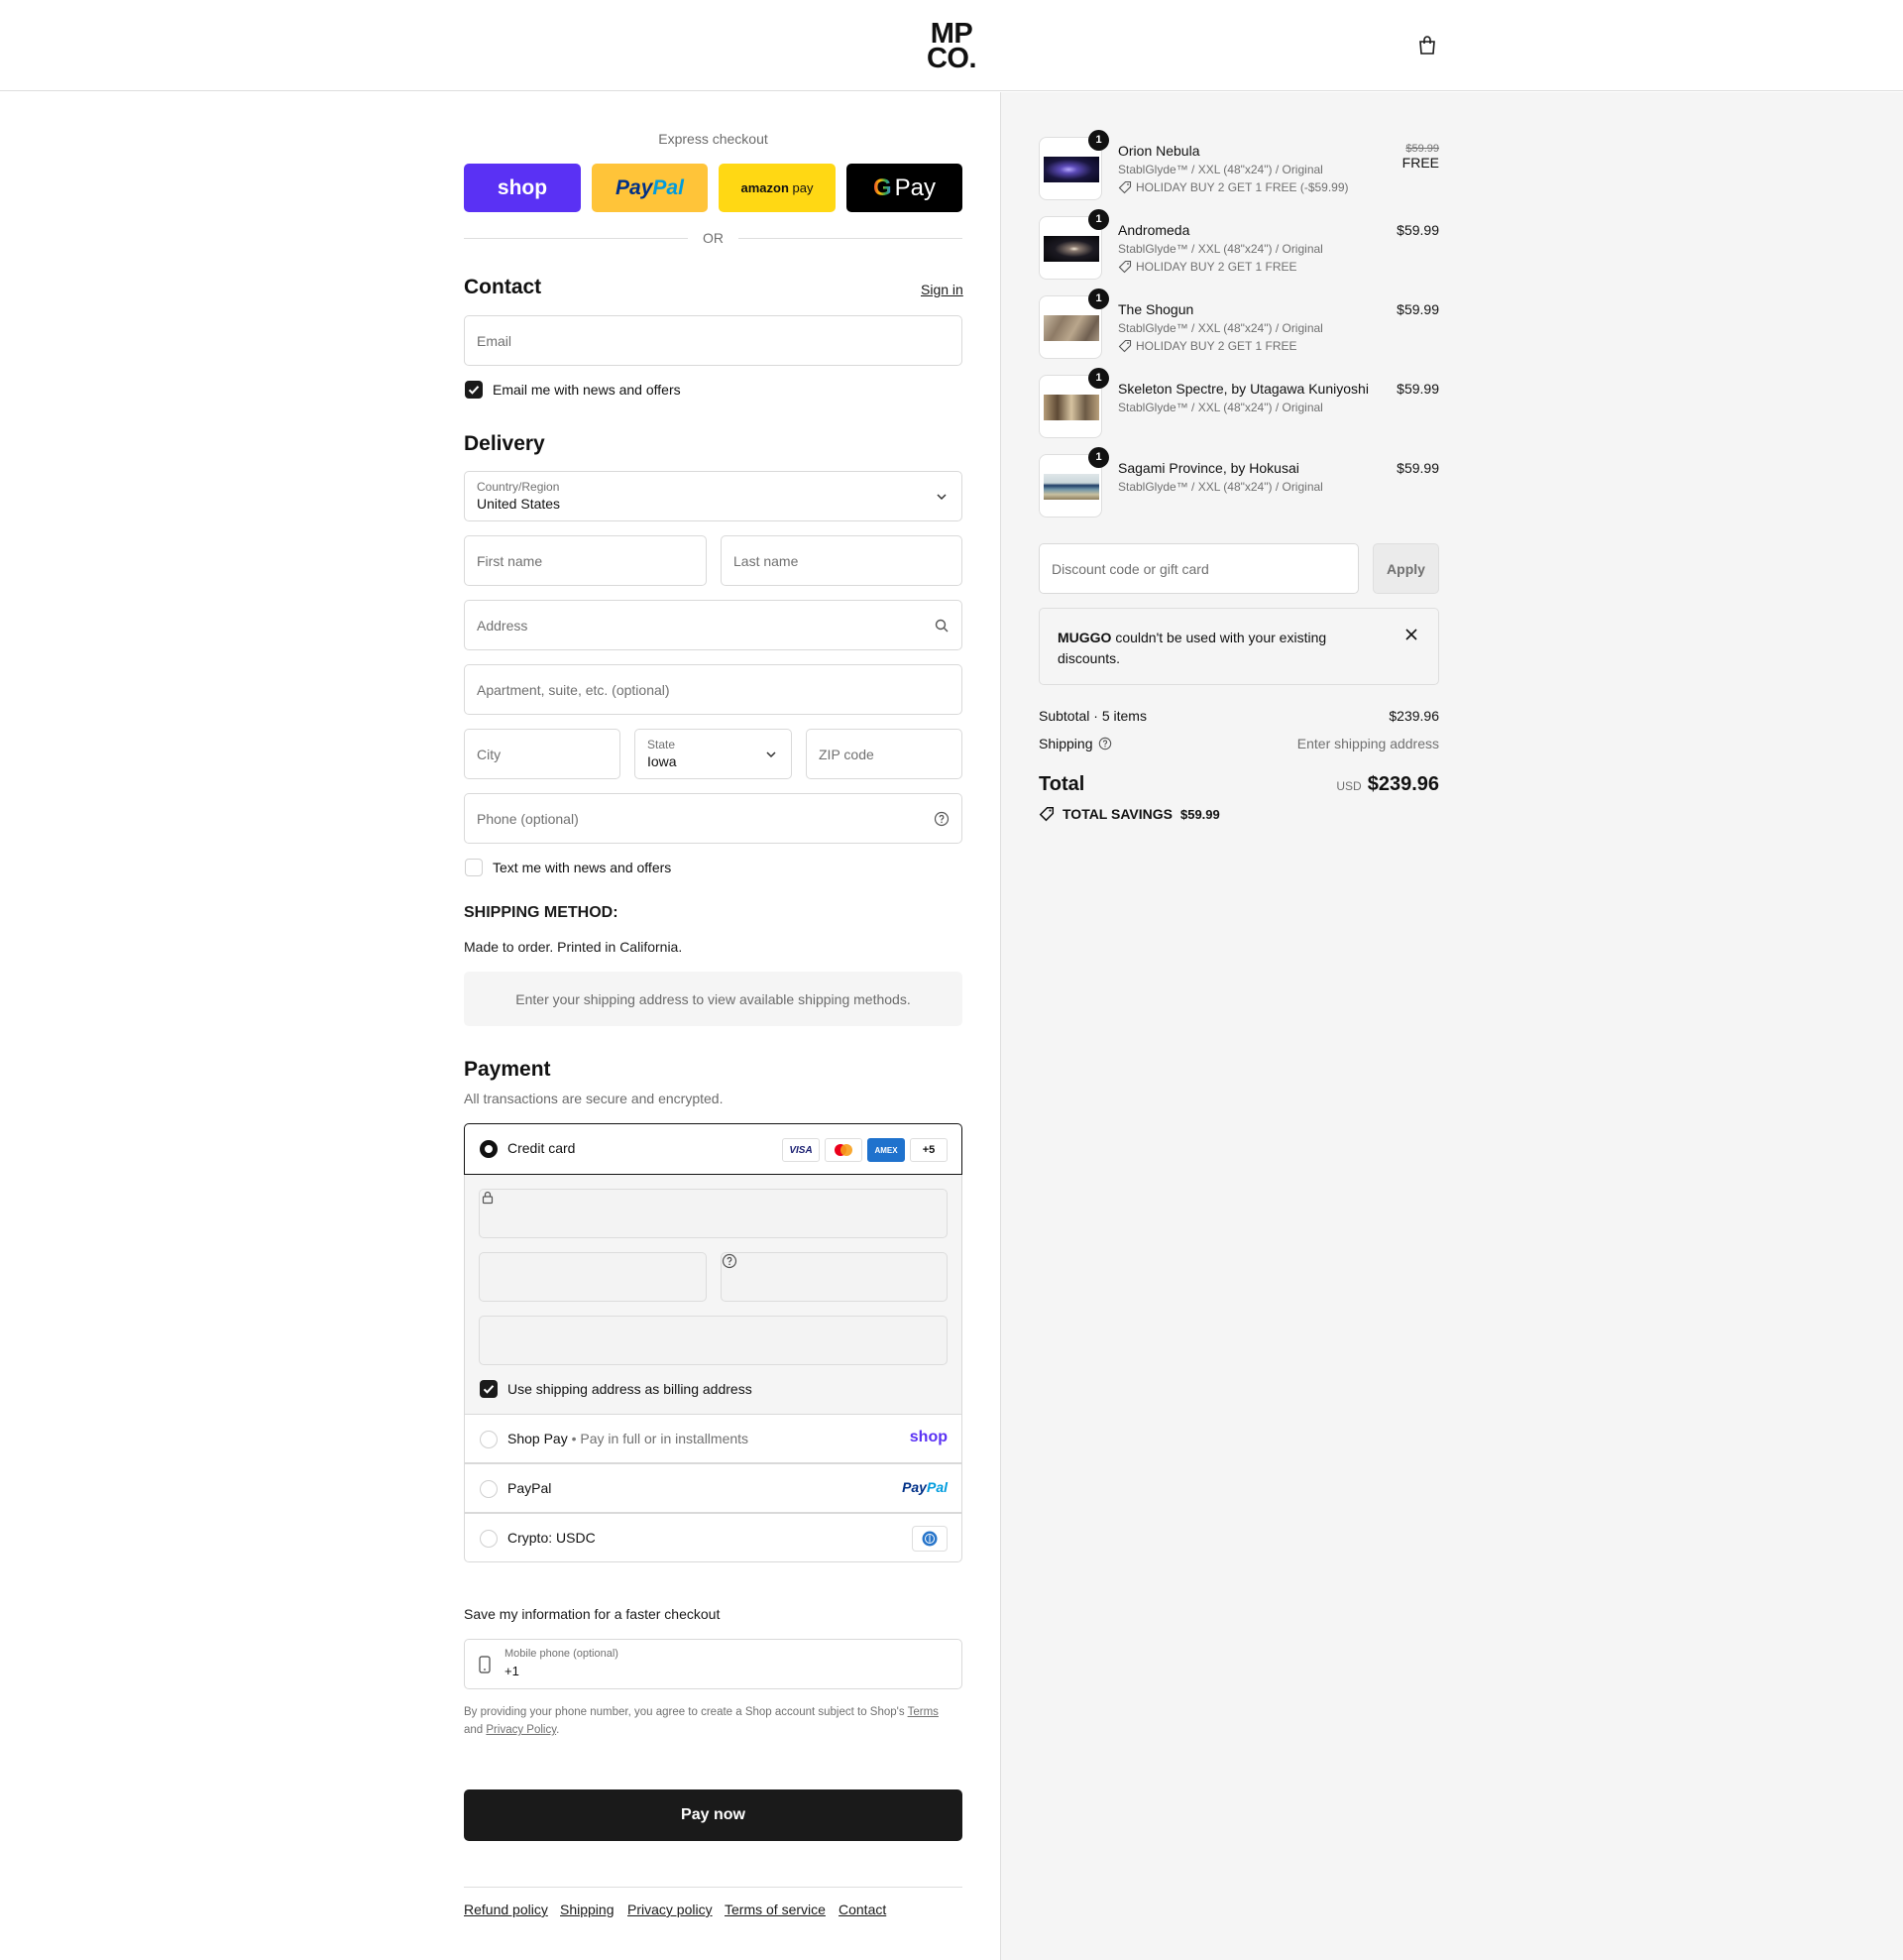 This screenshot has width=1903, height=1960. Describe the element at coordinates (519, 504) in the screenshot. I see `country-value: United States` at that location.